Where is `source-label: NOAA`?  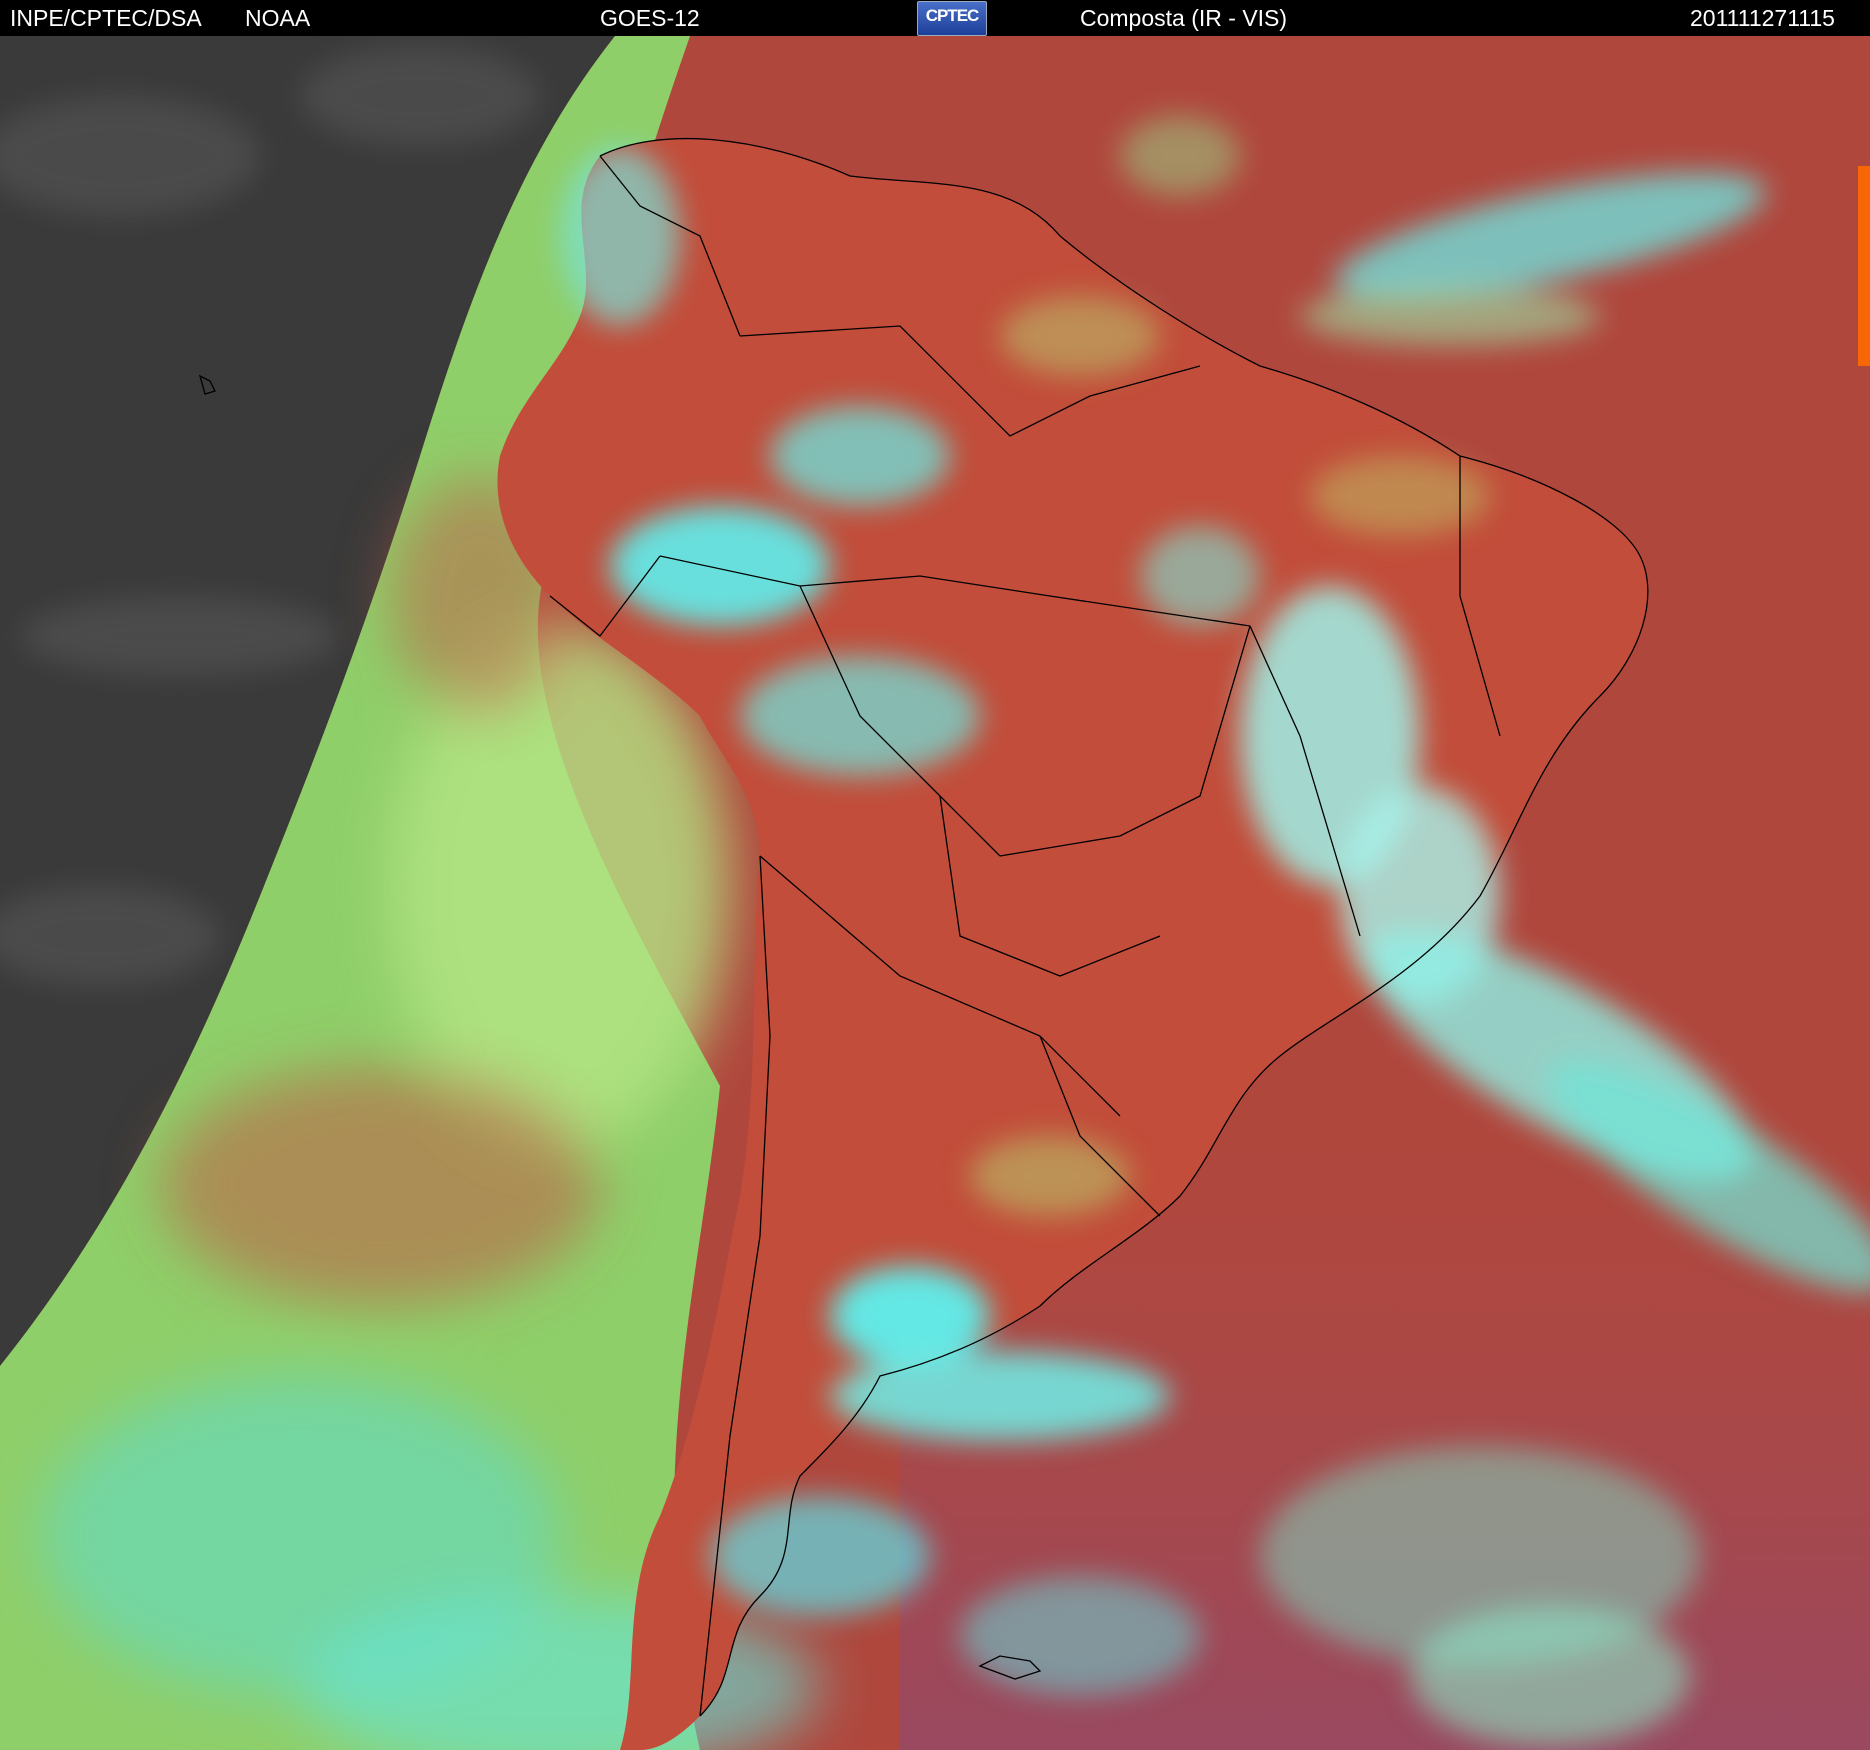 source-label: NOAA is located at coordinates (278, 18).